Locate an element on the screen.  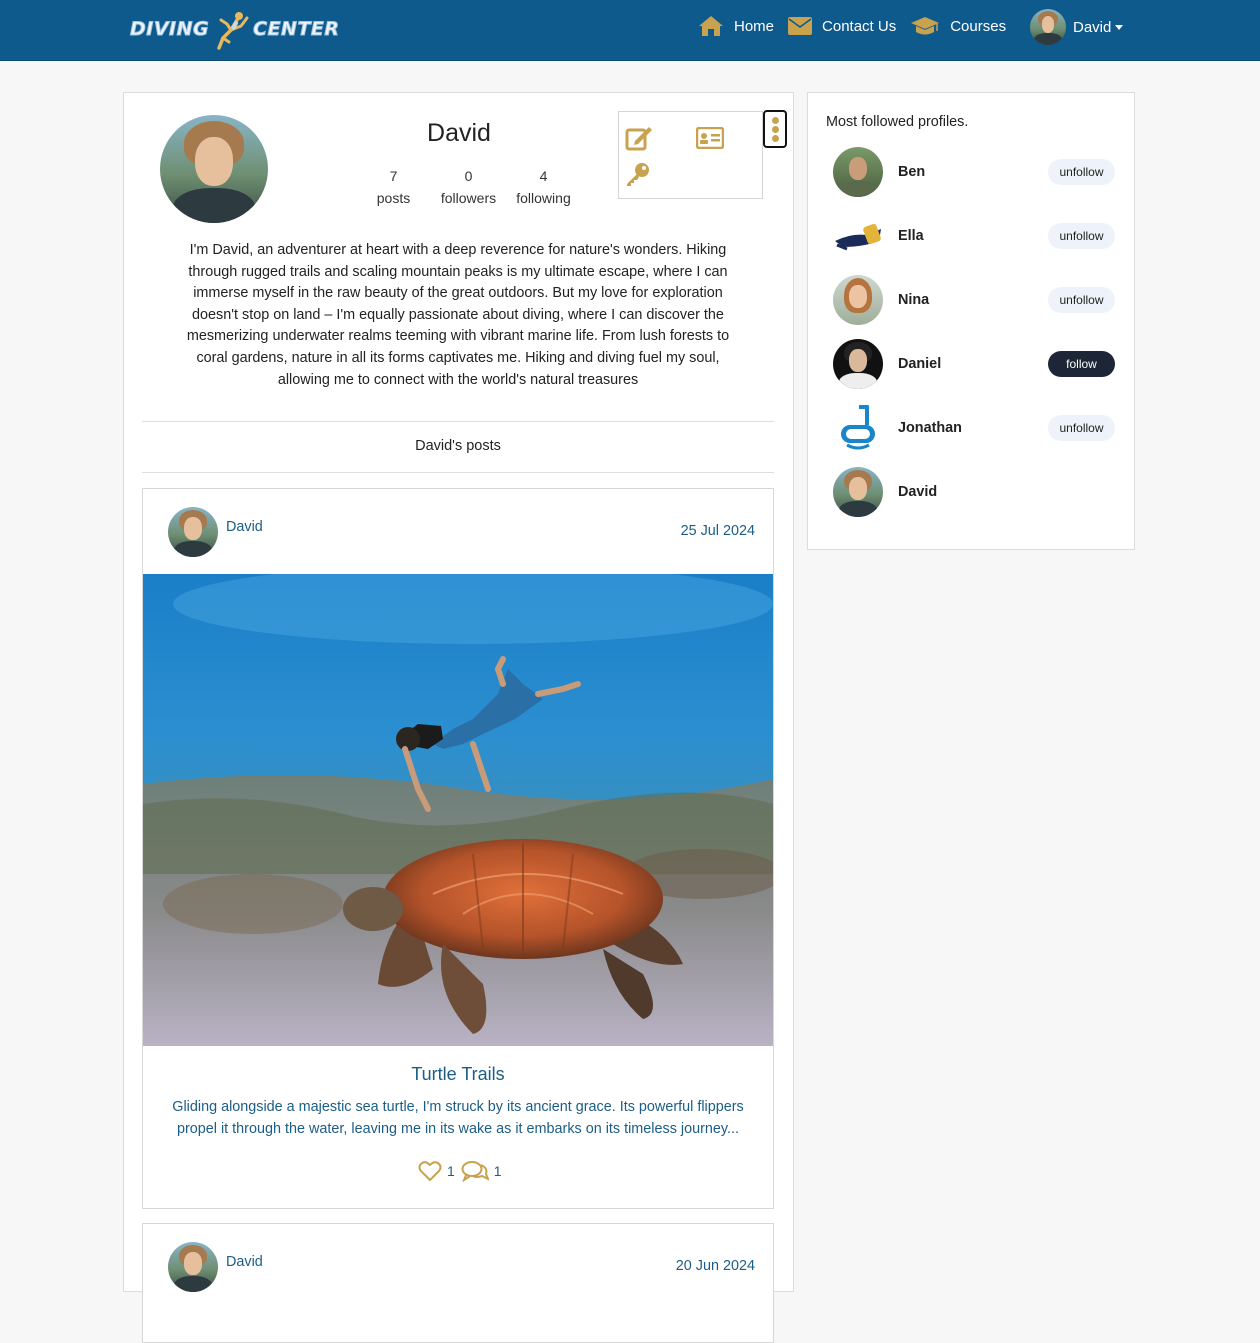
daniel-avatar is located at coordinates (858, 364).